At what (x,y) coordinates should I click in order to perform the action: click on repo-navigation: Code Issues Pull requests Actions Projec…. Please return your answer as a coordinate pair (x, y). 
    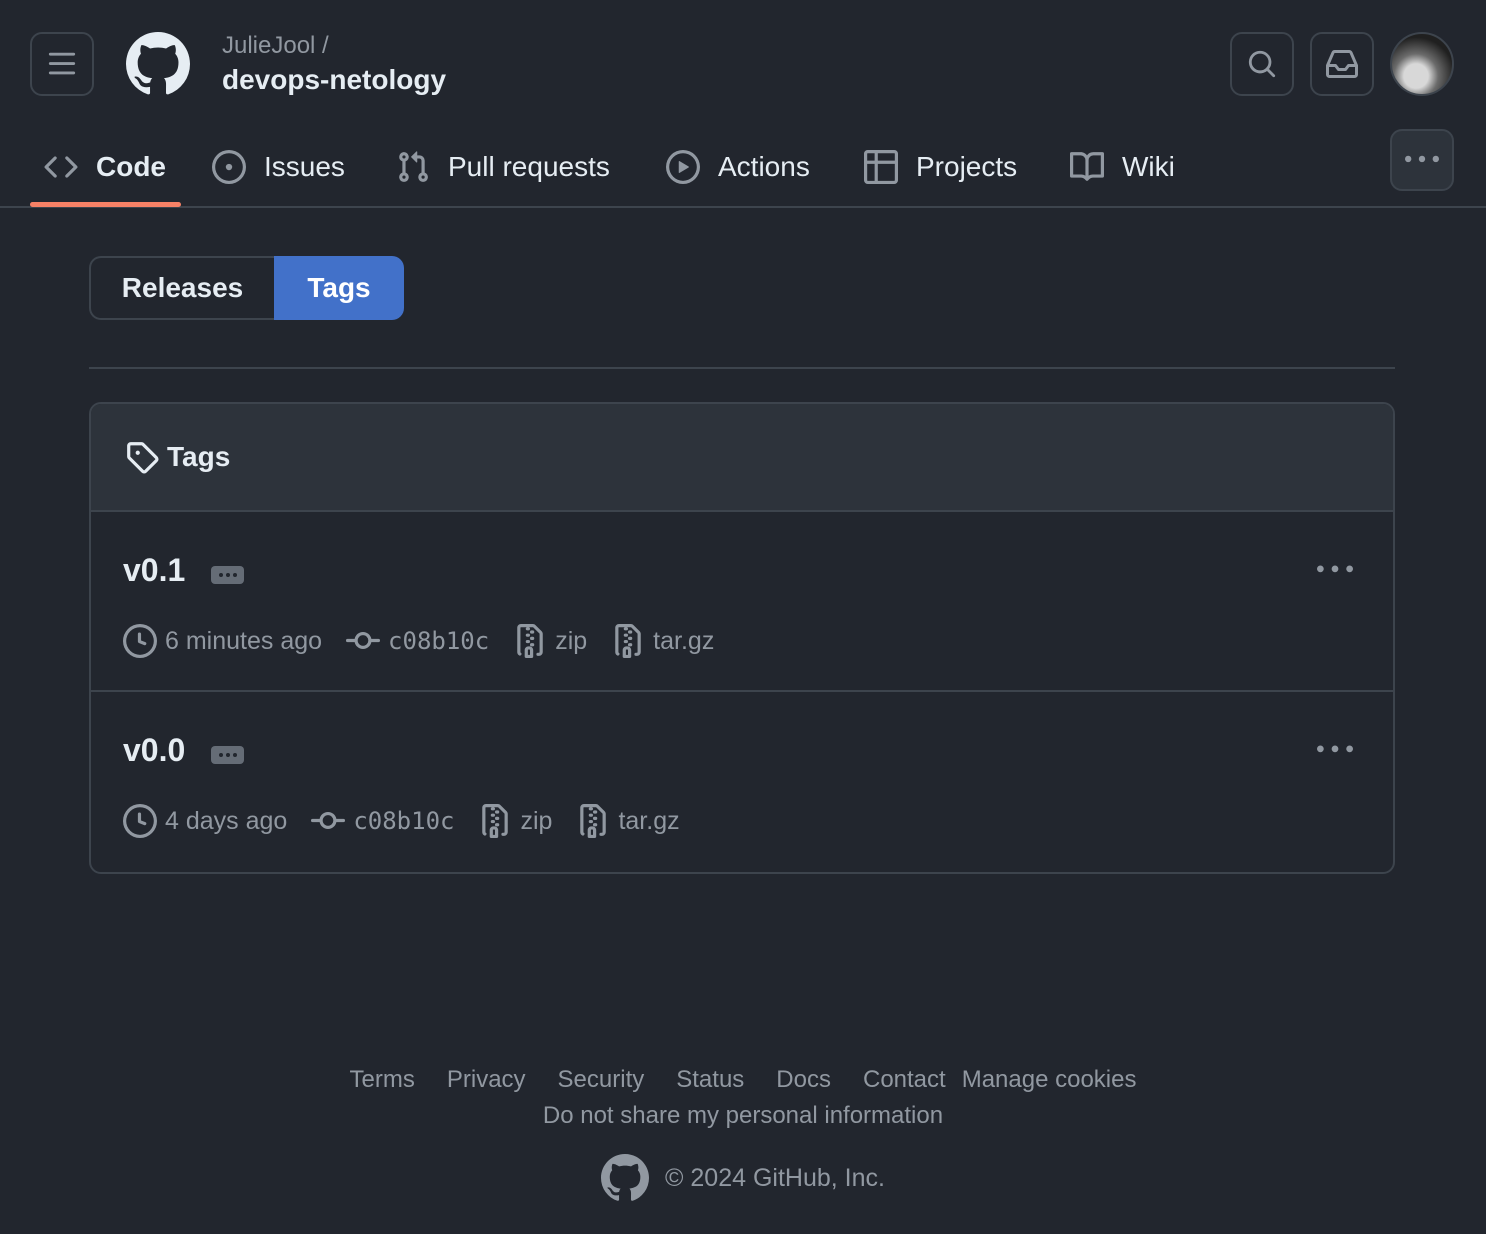
    Looking at the image, I should click on (743, 168).